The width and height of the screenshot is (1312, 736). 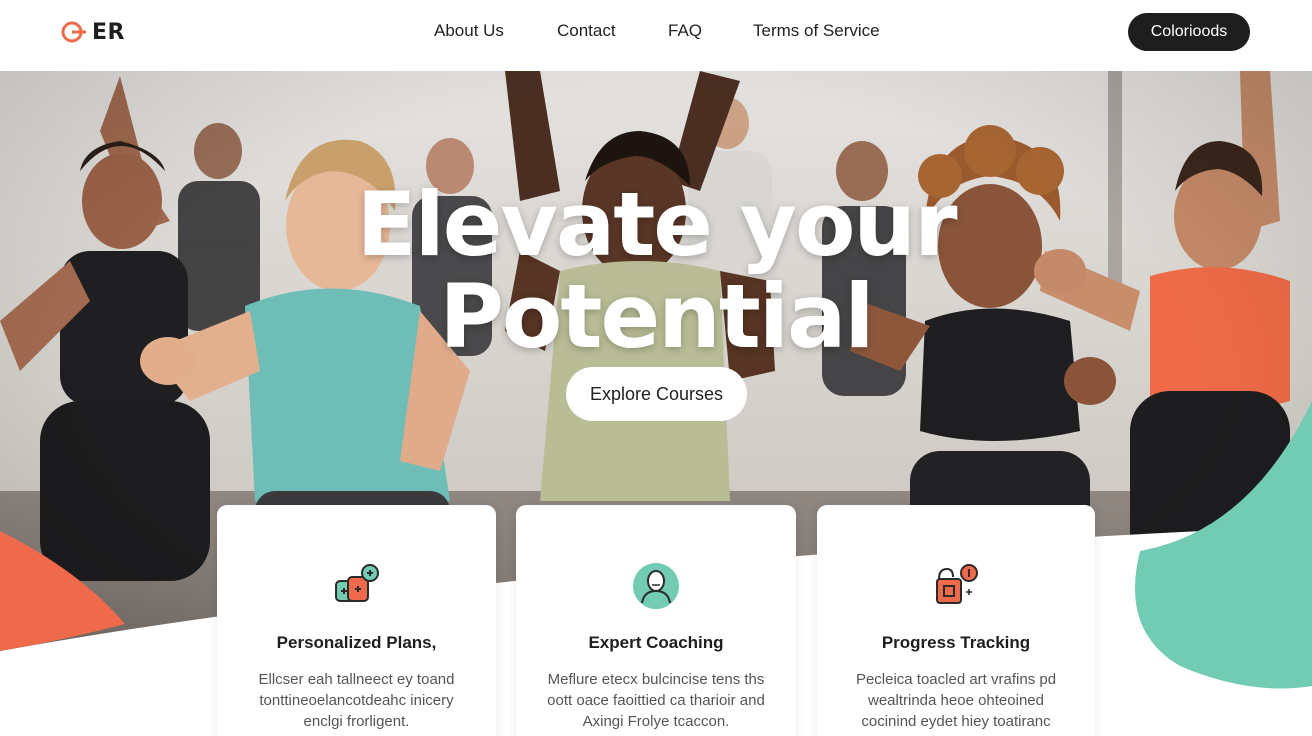 What do you see at coordinates (356, 583) in the screenshot?
I see `plans-icon` at bounding box center [356, 583].